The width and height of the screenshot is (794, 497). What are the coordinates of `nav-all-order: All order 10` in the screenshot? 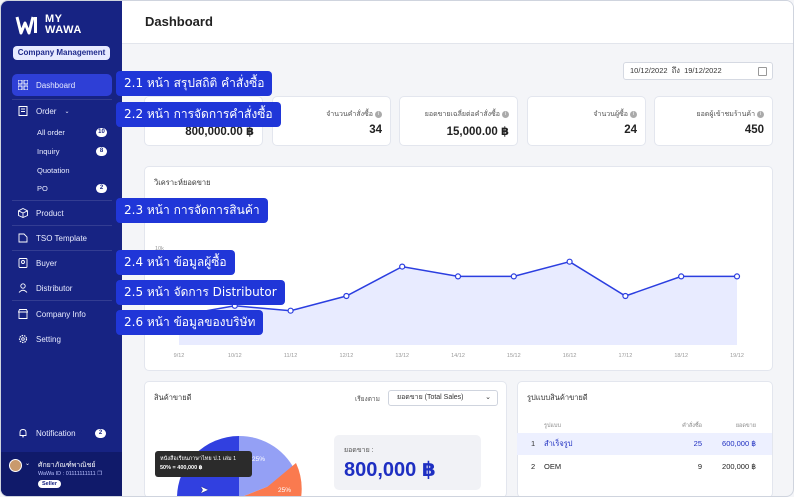 It's located at (72, 132).